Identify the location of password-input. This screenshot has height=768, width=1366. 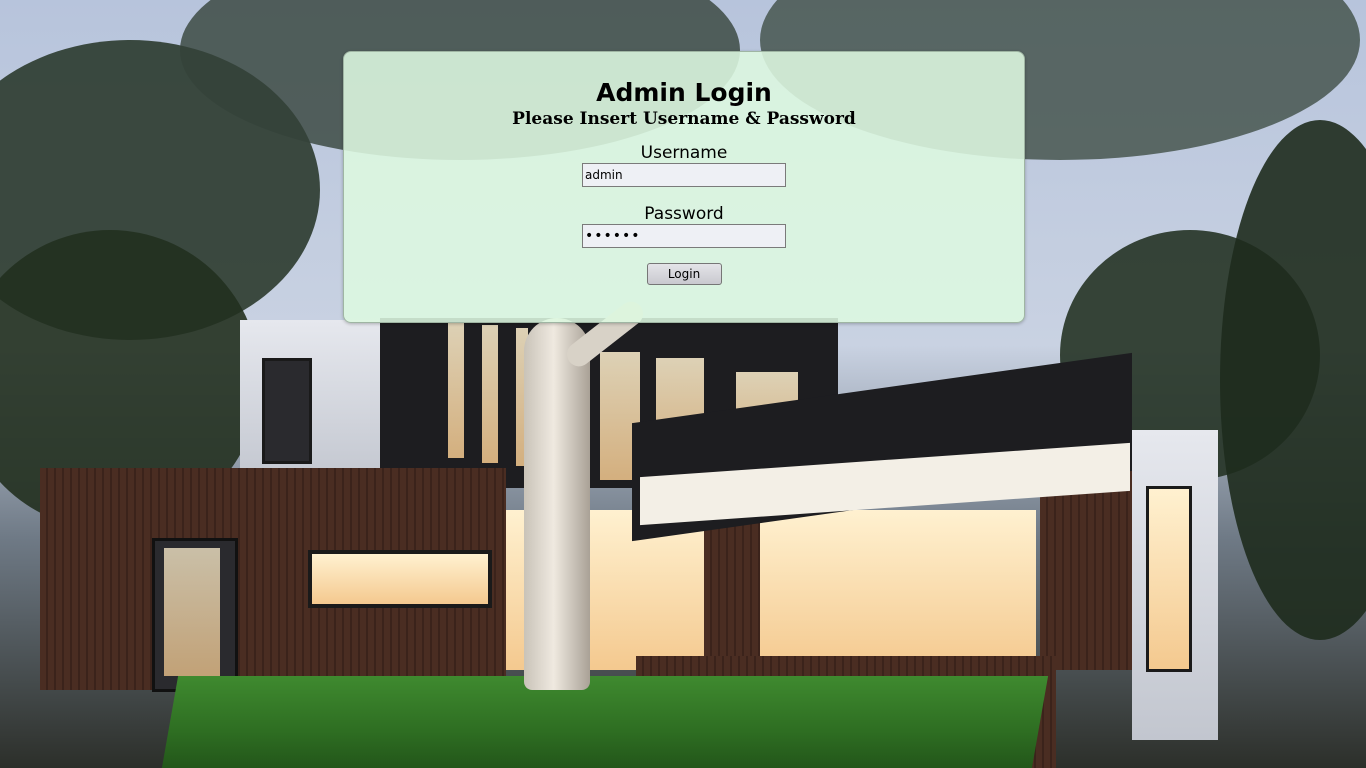
(684, 236).